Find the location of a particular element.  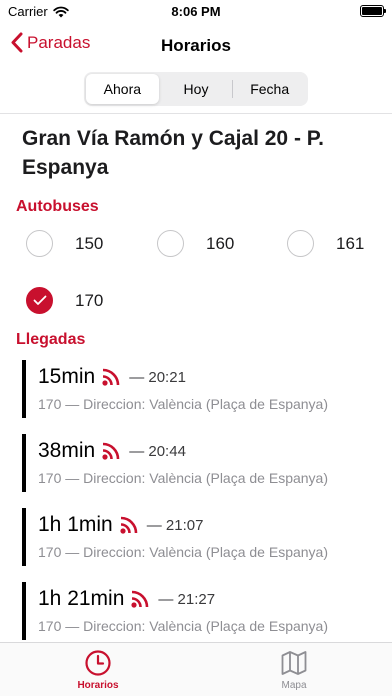

page-title: Horarios is located at coordinates (196, 45).